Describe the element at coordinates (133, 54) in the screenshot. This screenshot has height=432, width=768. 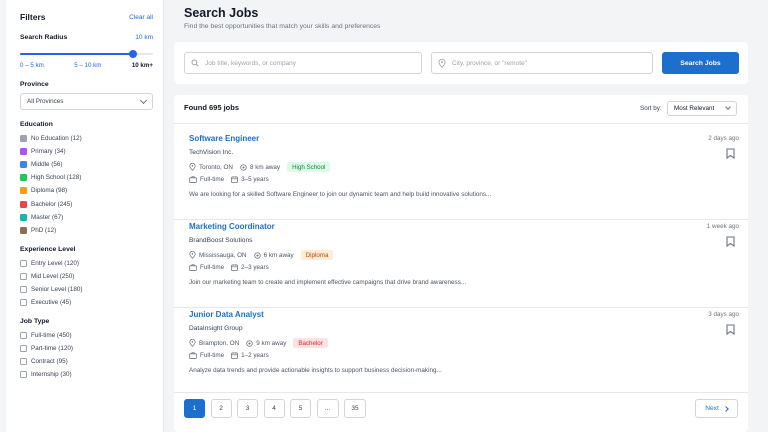
I see `slider-thumb` at that location.